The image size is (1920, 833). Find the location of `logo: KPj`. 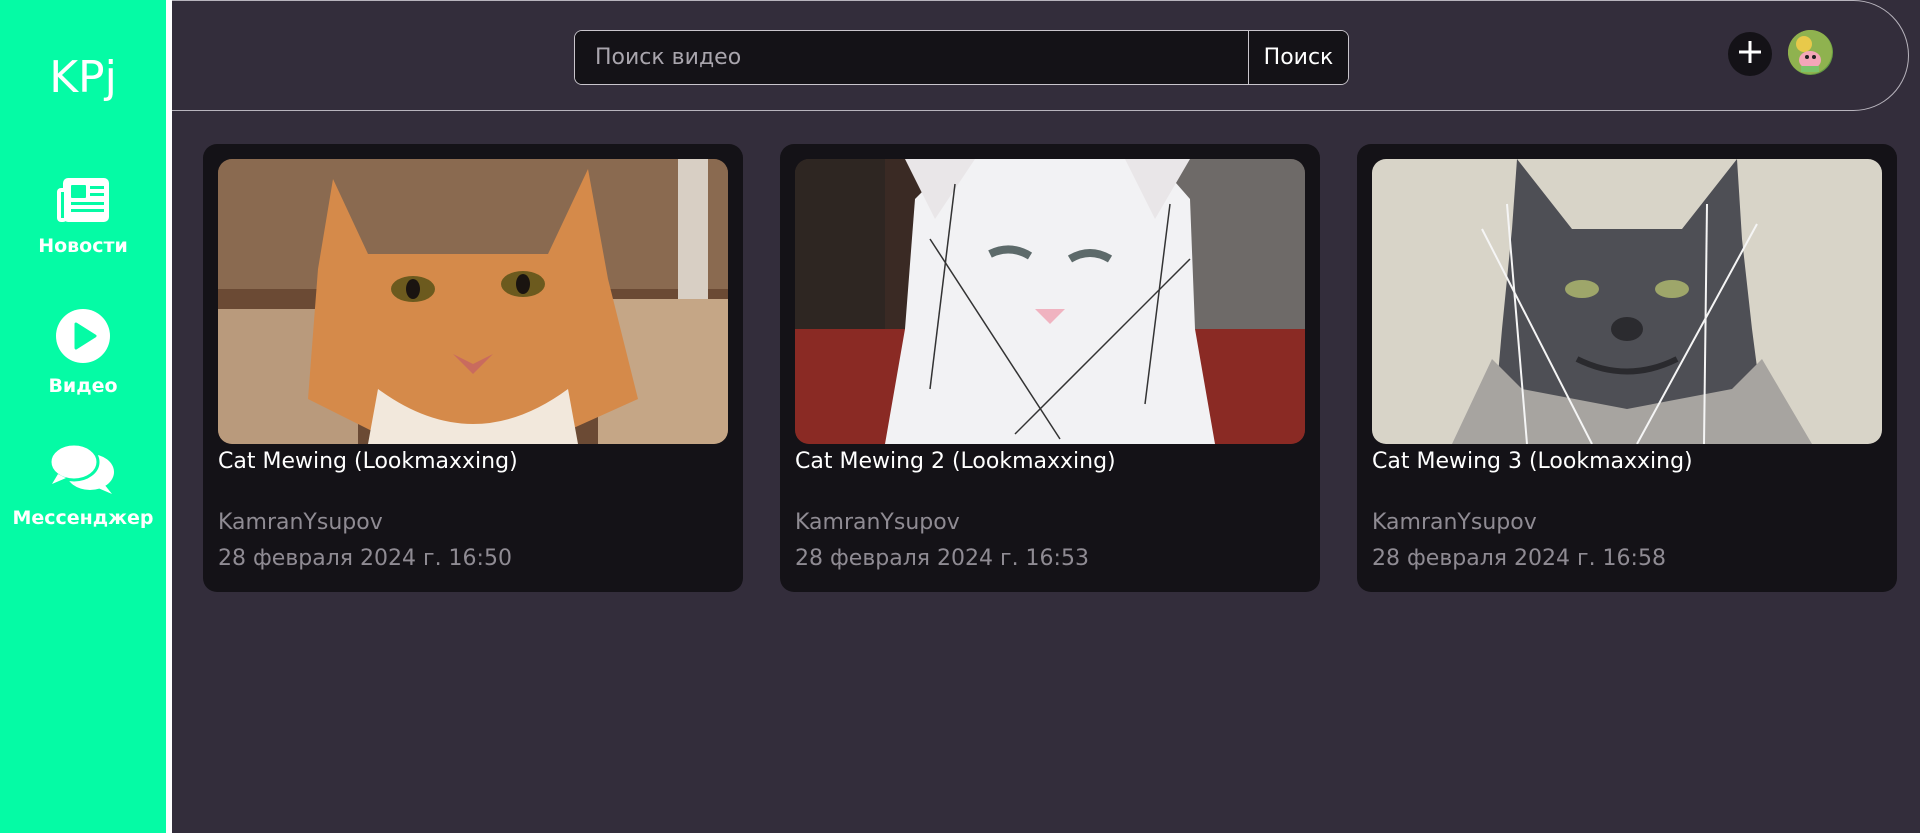

logo: KPj is located at coordinates (83, 77).